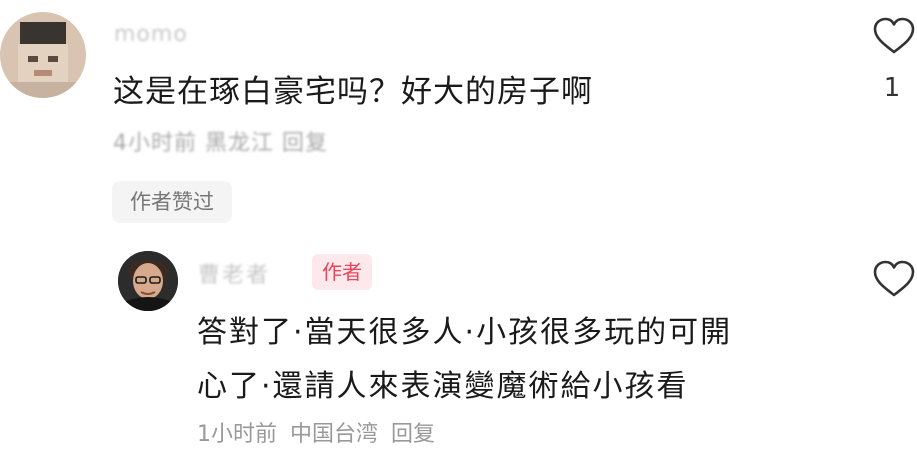 The width and height of the screenshot is (917, 457). What do you see at coordinates (151, 34) in the screenshot?
I see `commenter-username: momo` at bounding box center [151, 34].